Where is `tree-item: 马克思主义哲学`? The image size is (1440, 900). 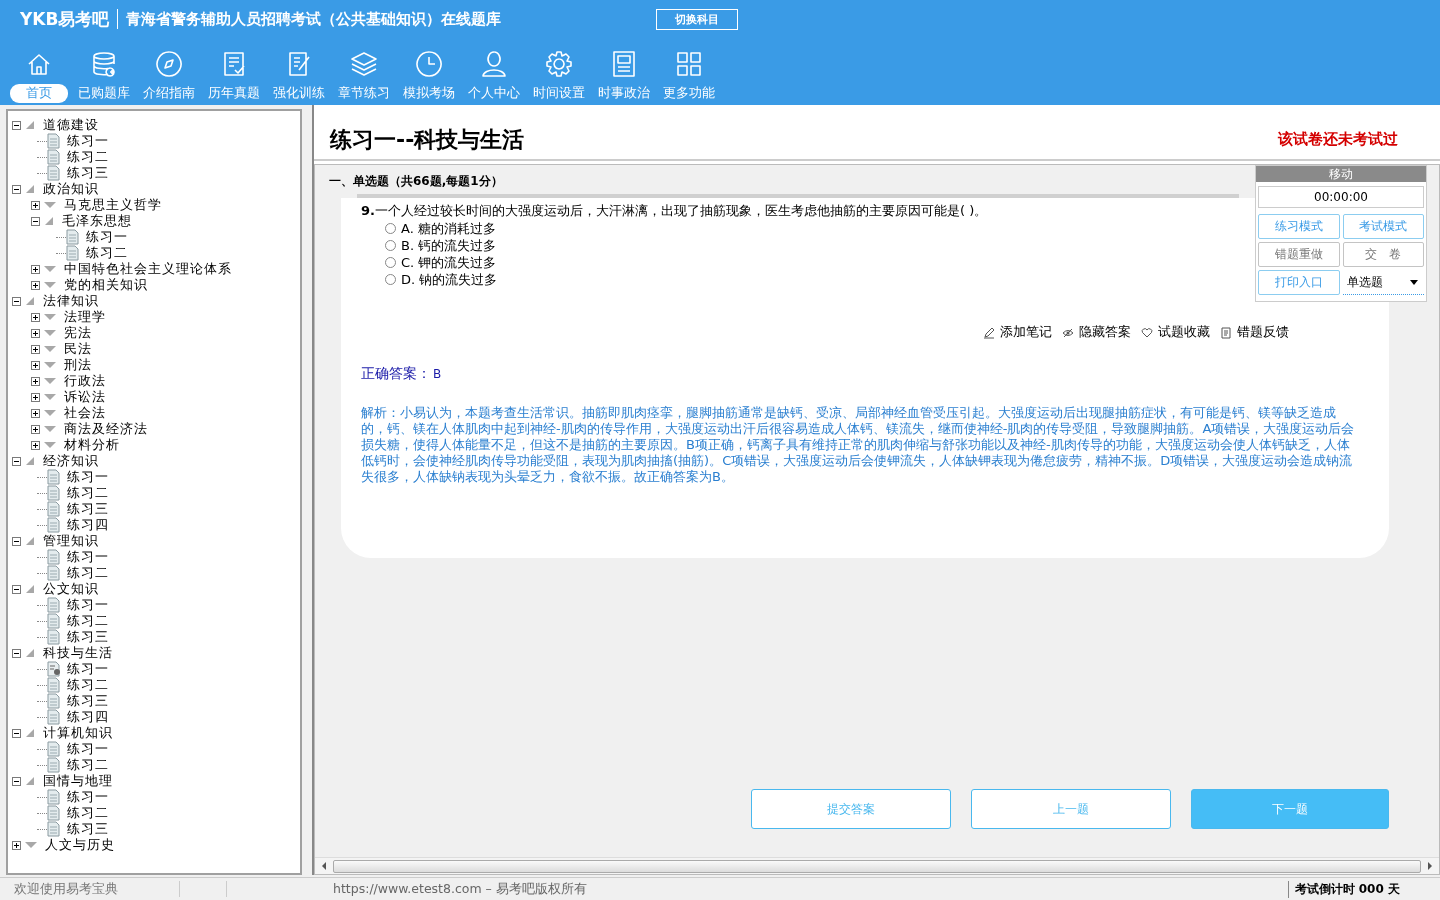 tree-item: 马克思主义哲学 is located at coordinates (113, 205).